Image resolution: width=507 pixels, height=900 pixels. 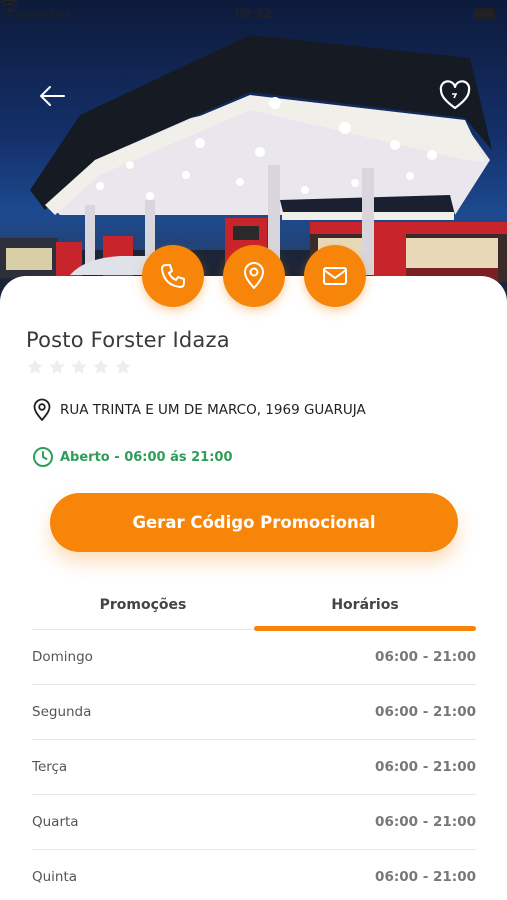 I want to click on schedule-row: Domingo 06:00 - 21:00, so click(x=254, y=657).